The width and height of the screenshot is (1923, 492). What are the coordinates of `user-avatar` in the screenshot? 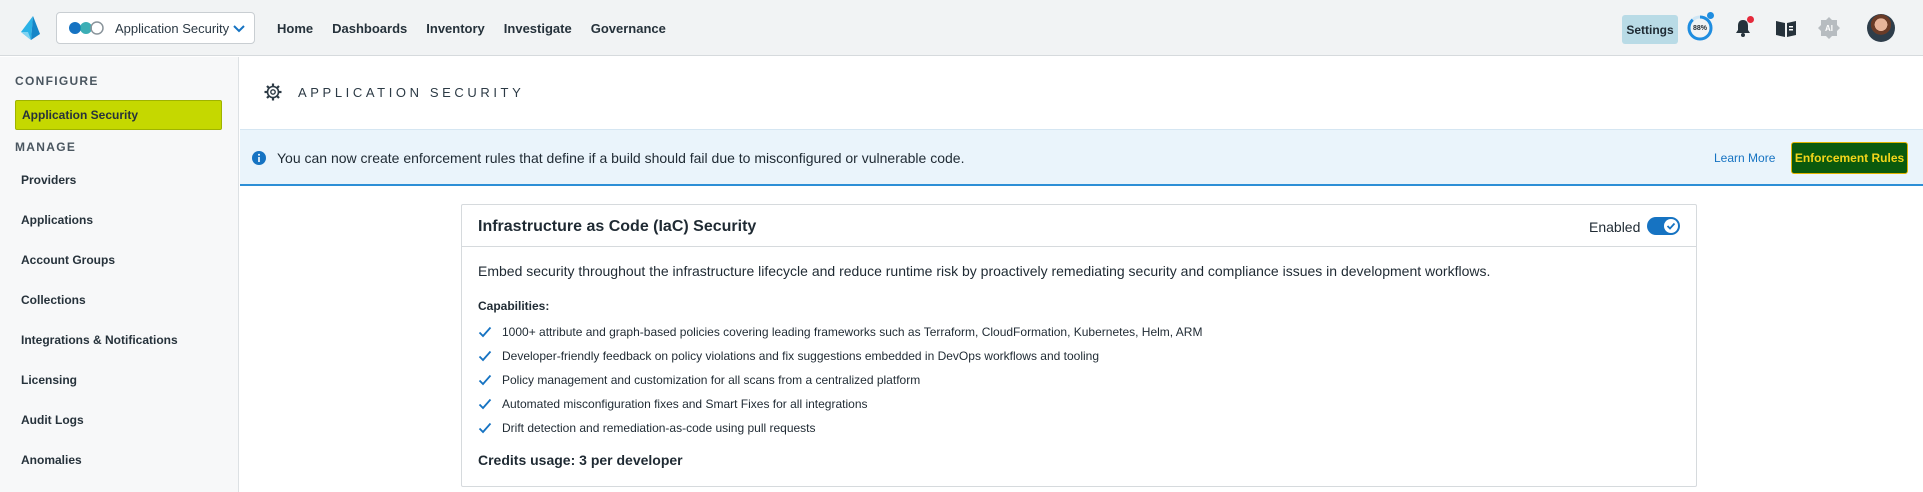 It's located at (1881, 28).